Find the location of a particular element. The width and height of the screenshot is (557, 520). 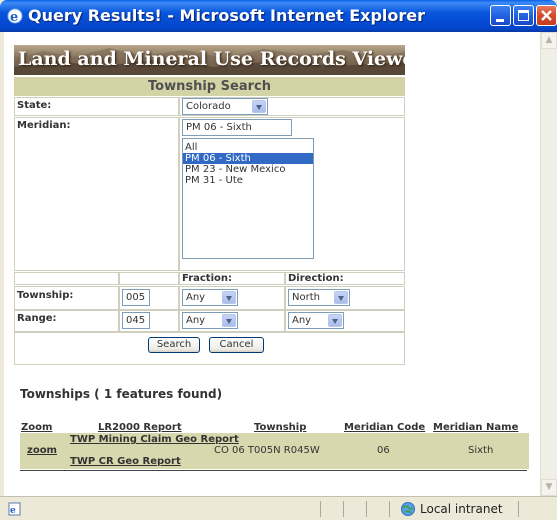

app-banner-title: Land and Mineral Use Records Viewer is located at coordinates (211, 59).